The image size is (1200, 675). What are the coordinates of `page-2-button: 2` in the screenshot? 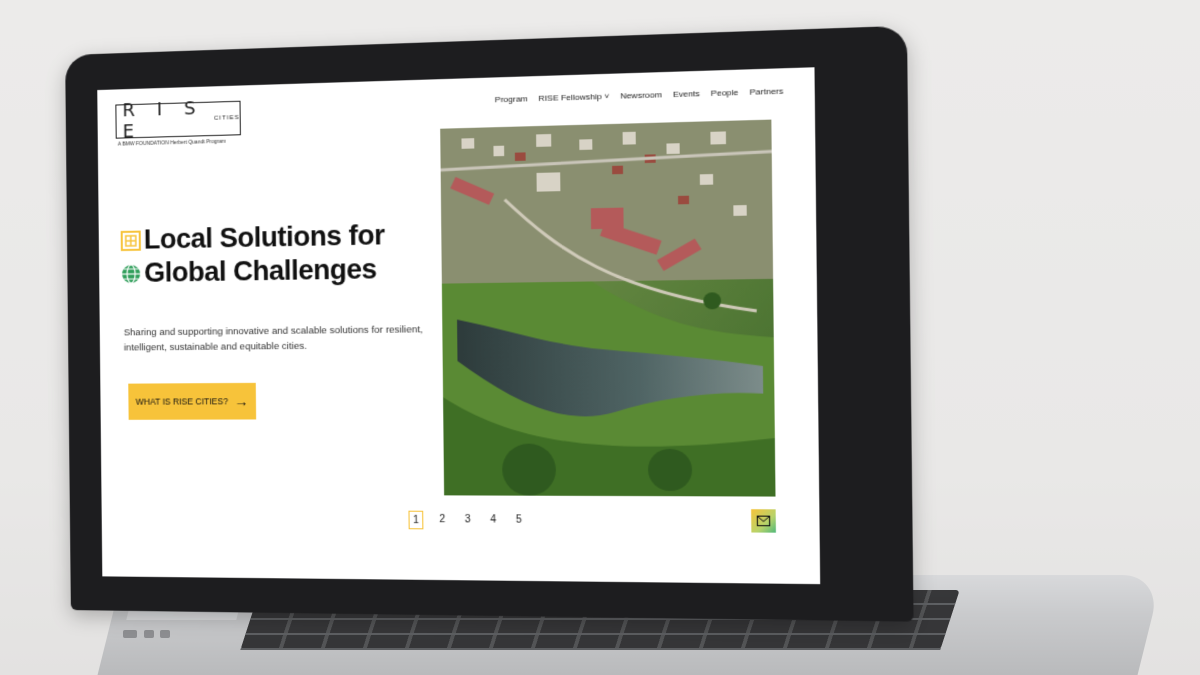 It's located at (442, 519).